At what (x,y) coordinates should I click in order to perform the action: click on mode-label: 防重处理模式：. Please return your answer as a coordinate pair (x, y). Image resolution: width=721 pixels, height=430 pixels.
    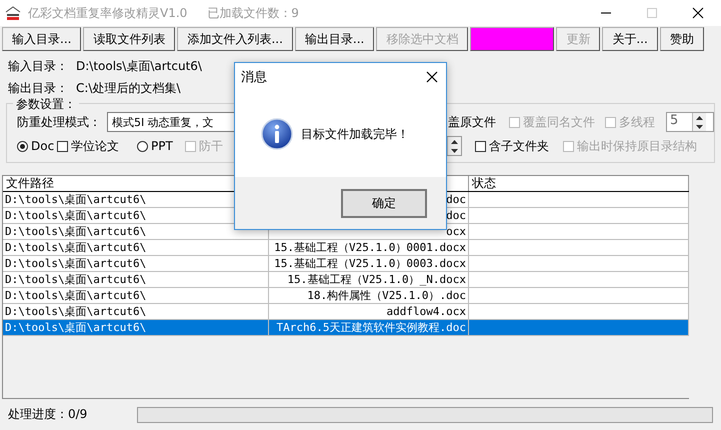
    Looking at the image, I should click on (59, 122).